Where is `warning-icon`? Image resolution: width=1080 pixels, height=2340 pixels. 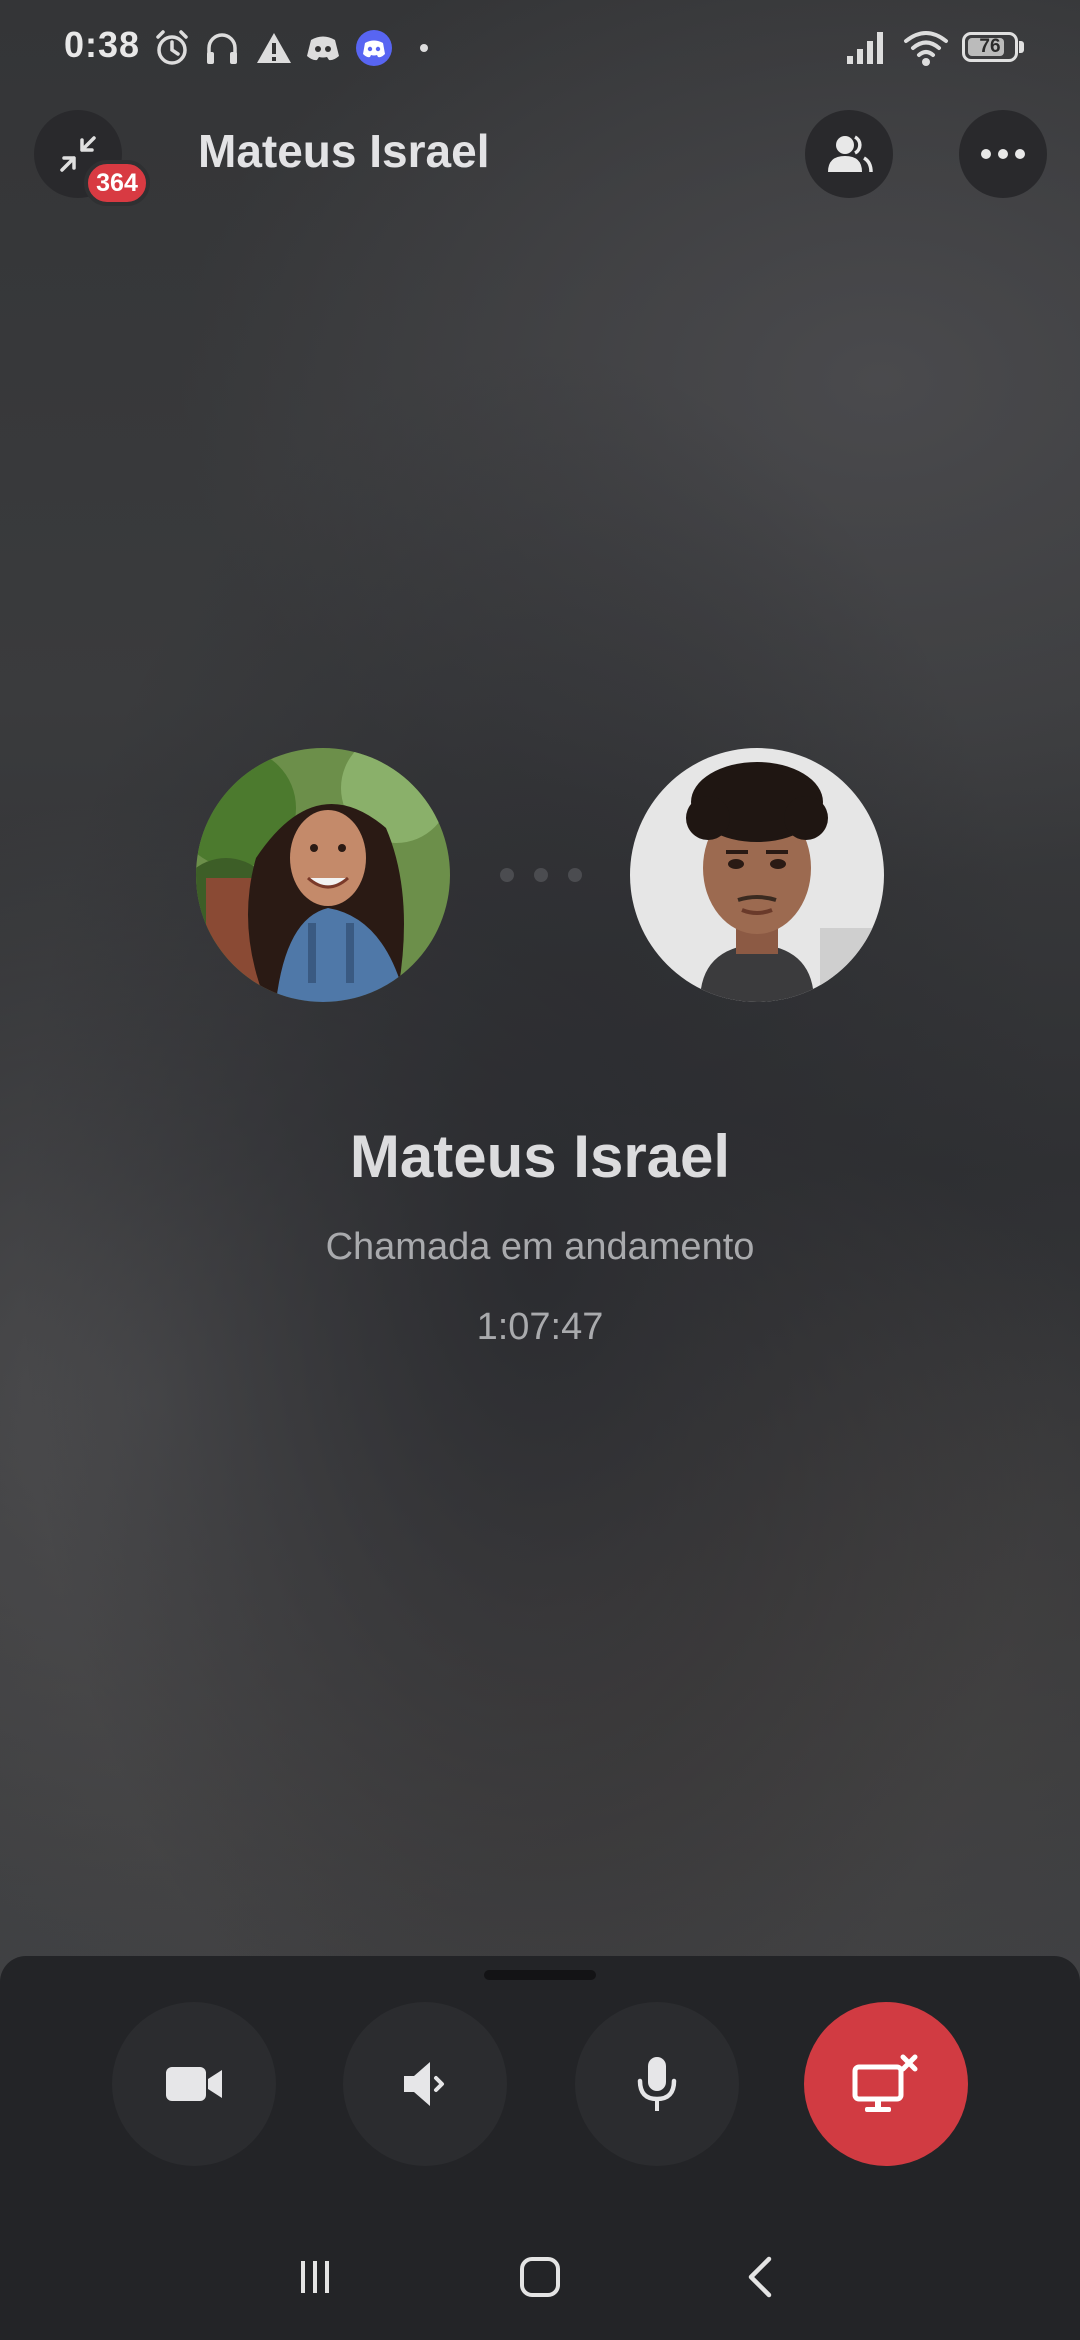
warning-icon is located at coordinates (274, 48).